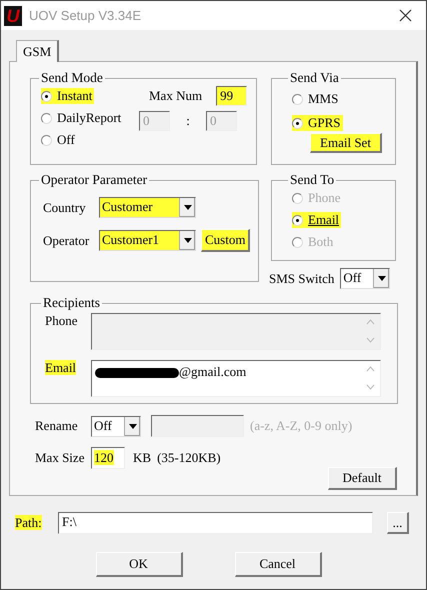  I want to click on max-size-field: 120, so click(108, 458).